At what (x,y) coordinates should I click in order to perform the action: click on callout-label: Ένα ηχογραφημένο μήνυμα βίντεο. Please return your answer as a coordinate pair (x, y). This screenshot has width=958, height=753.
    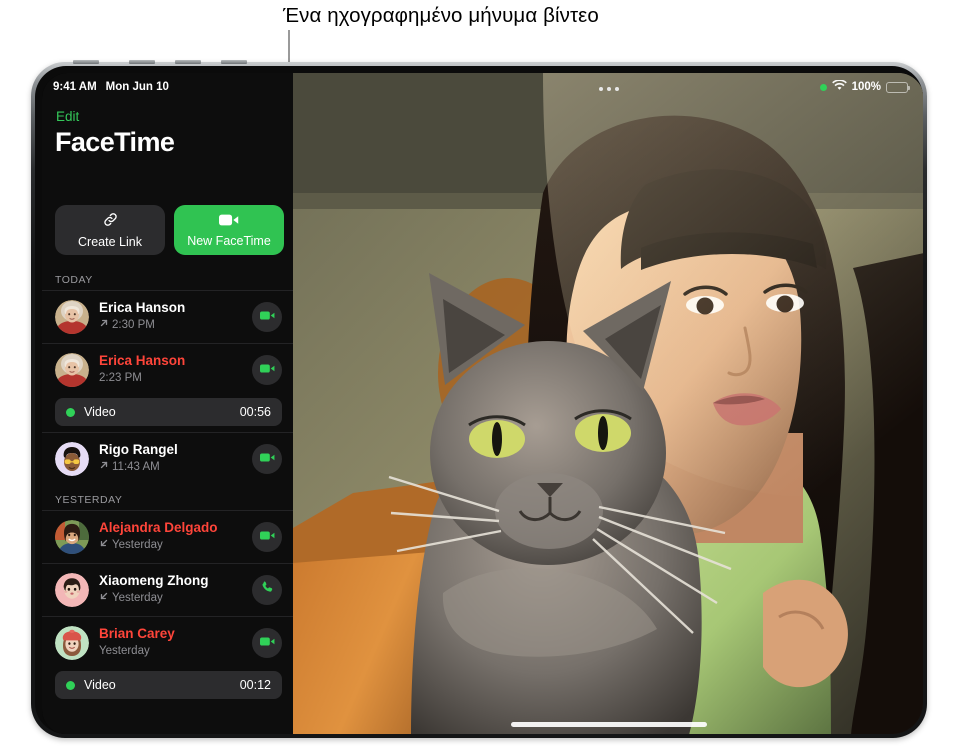
    Looking at the image, I should click on (441, 15).